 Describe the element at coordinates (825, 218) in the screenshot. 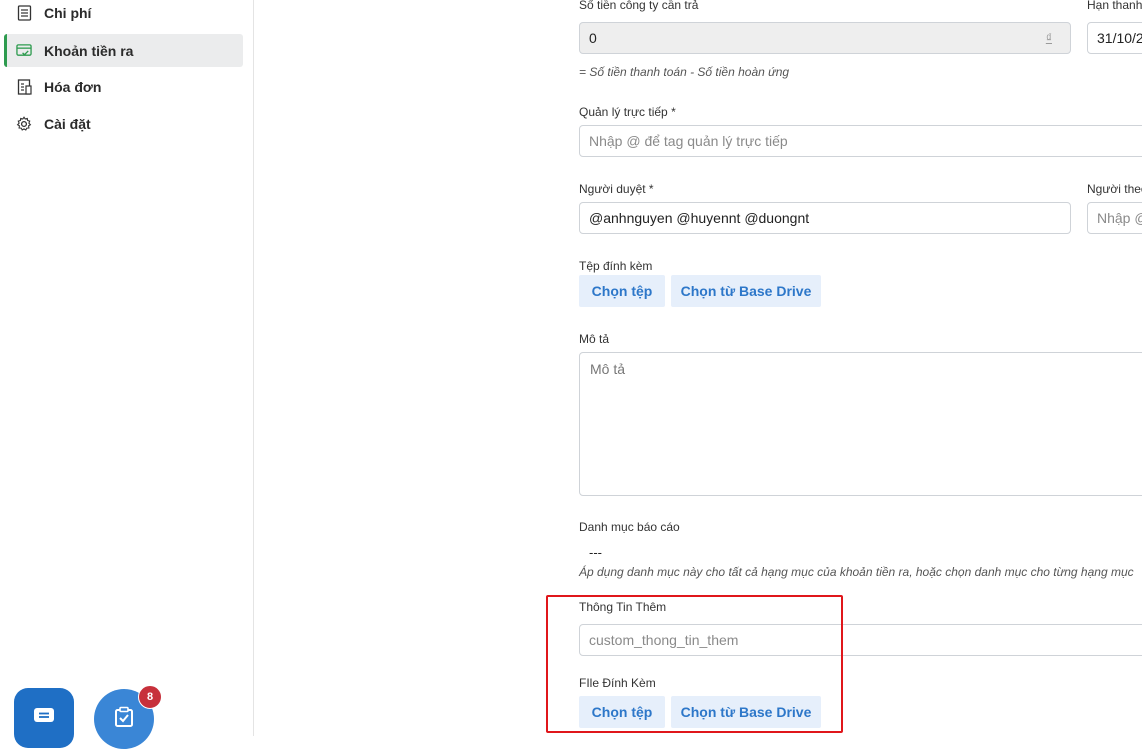

I see `approvers-input: @anhnguyen @huyennt @duongnt` at that location.